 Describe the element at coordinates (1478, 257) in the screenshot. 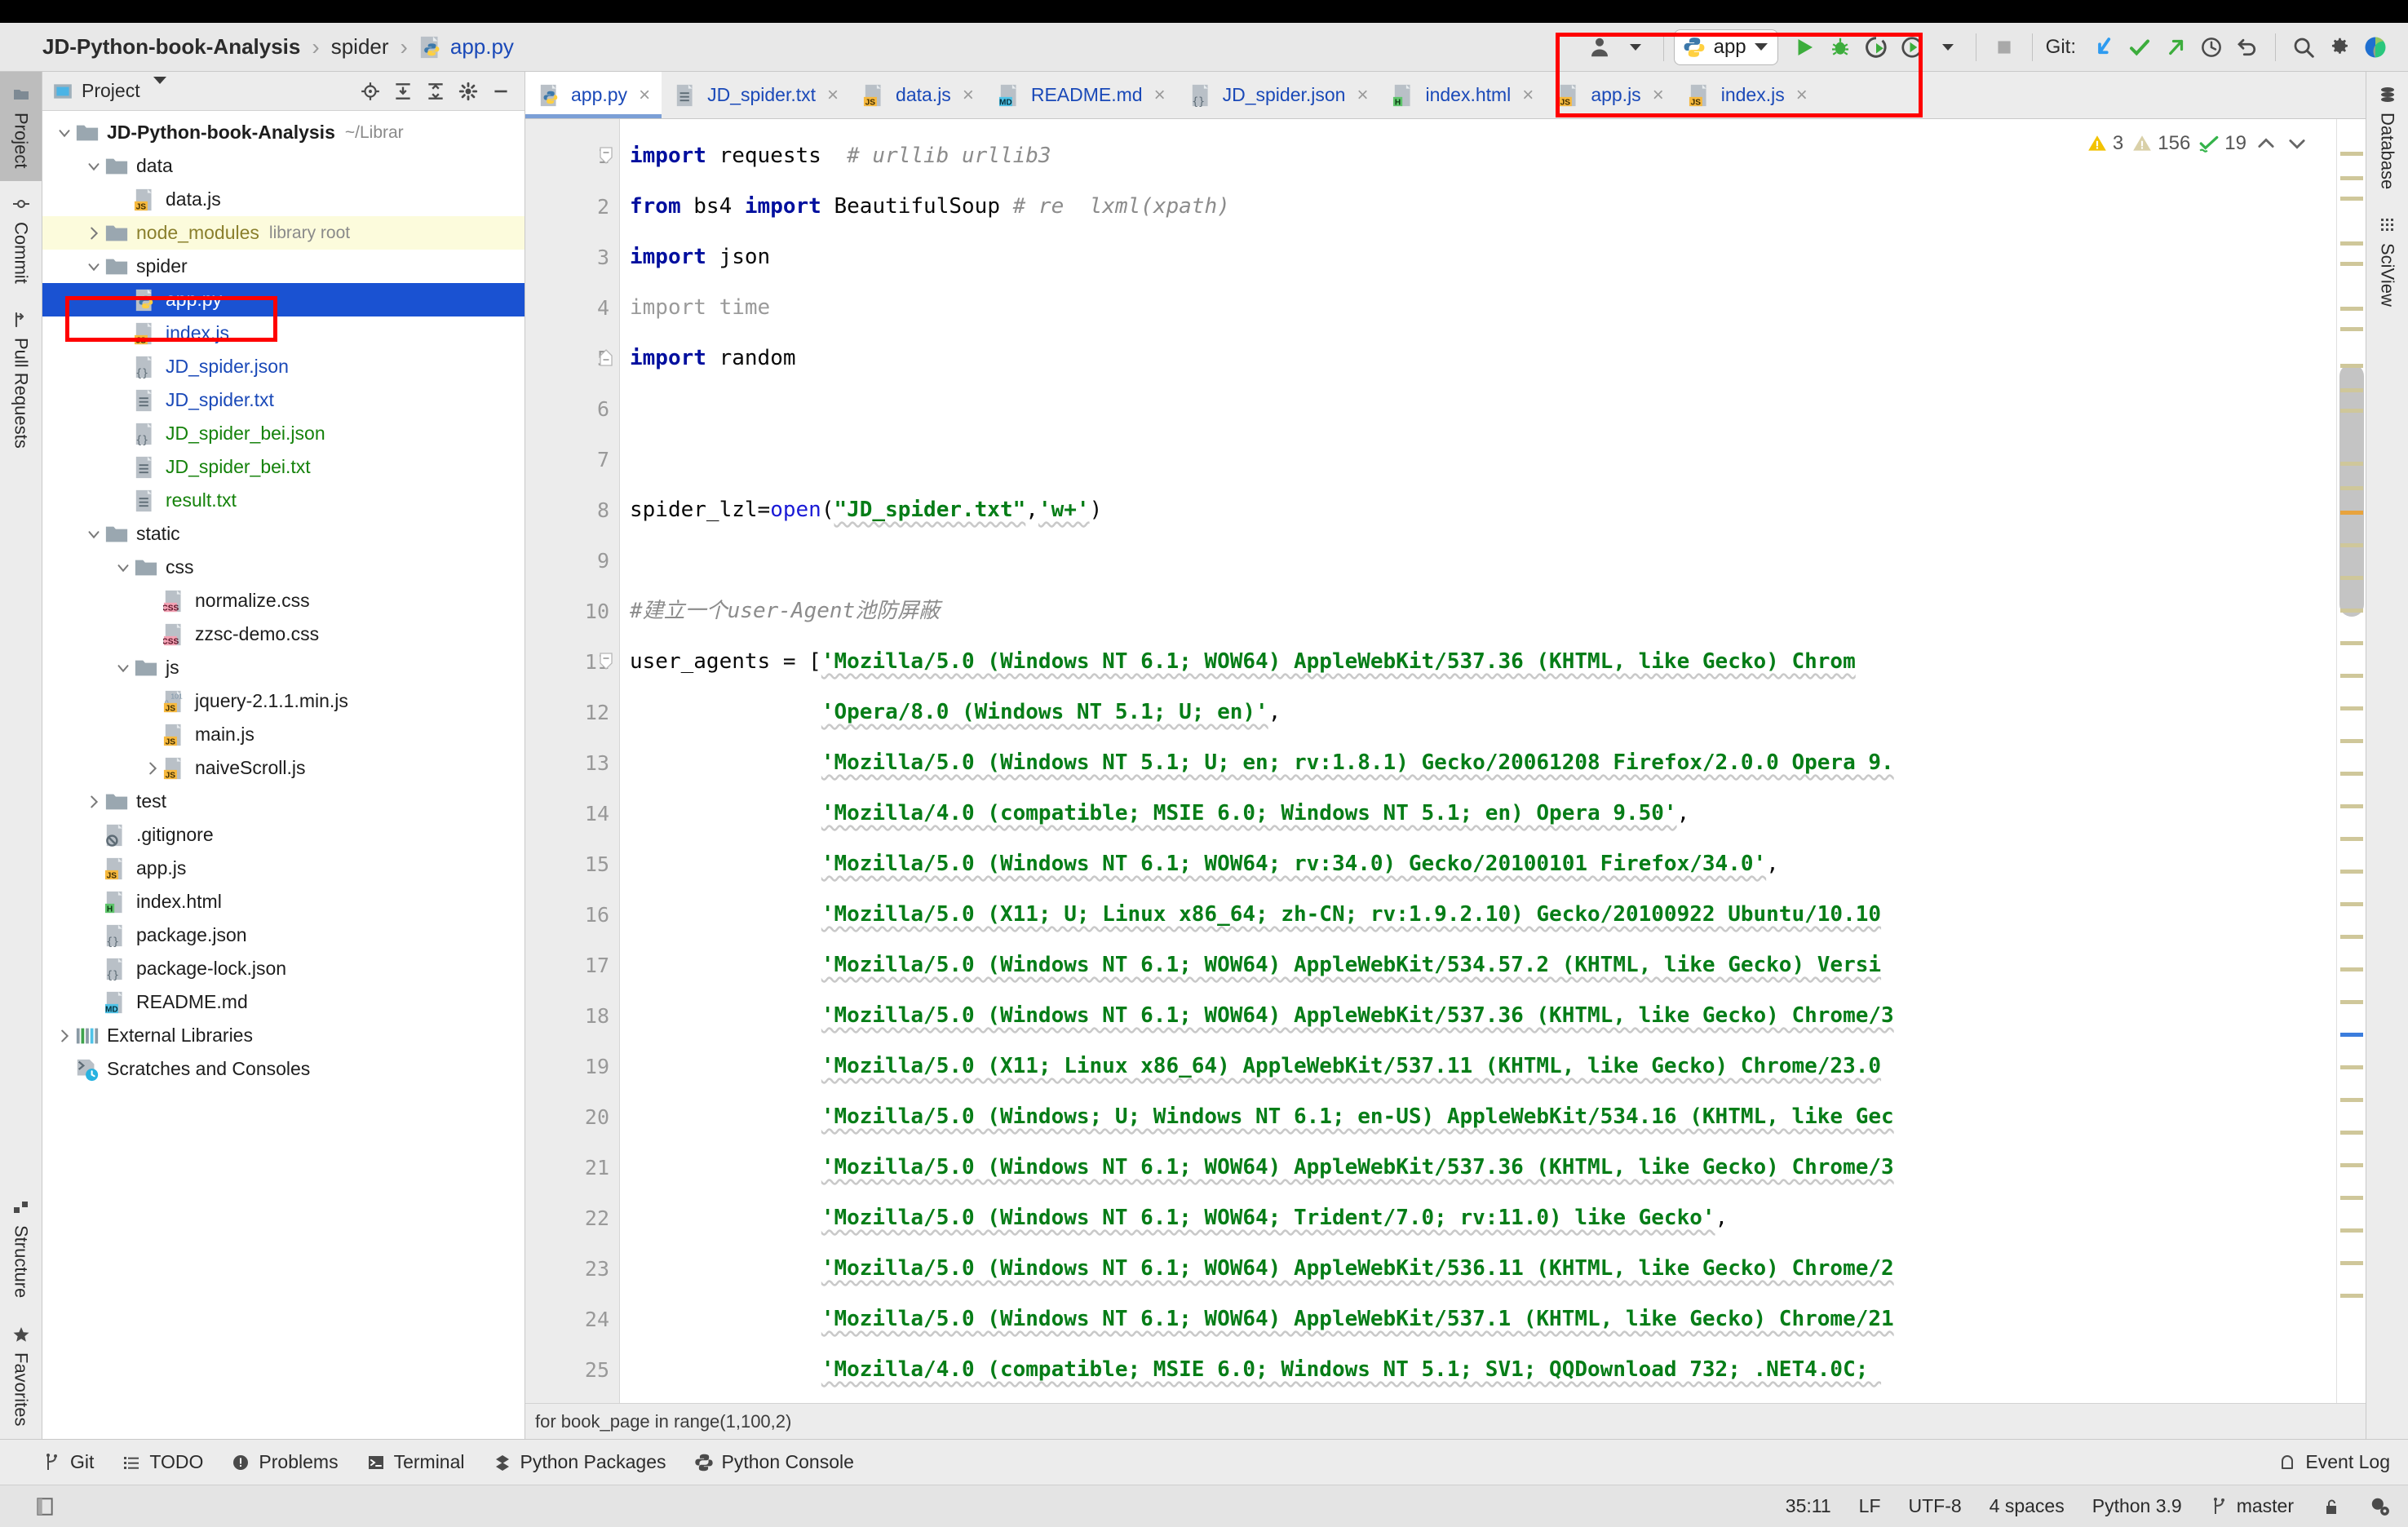

I see `code-line: import json` at that location.